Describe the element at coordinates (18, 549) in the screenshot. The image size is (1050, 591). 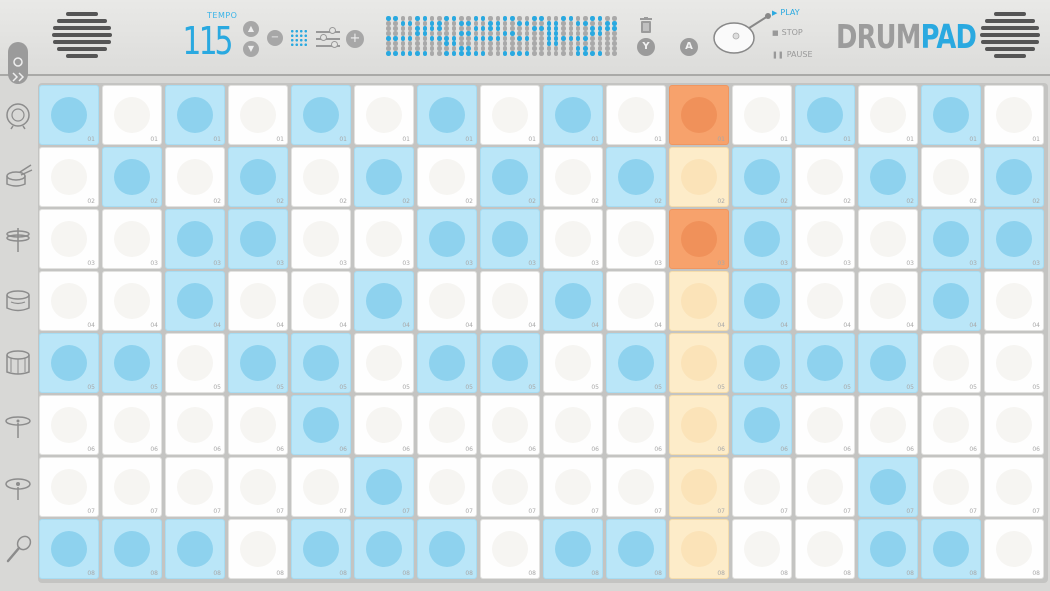
I see `maraca-icon` at that location.